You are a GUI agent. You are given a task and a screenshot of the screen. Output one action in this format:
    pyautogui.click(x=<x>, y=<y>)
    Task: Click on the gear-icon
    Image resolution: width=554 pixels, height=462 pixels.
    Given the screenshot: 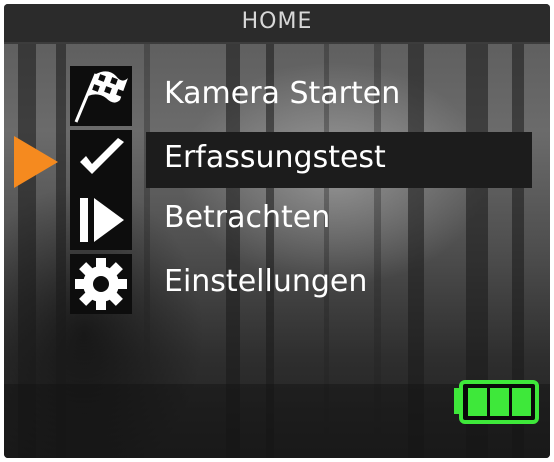 What is the action you would take?
    pyautogui.click(x=101, y=284)
    